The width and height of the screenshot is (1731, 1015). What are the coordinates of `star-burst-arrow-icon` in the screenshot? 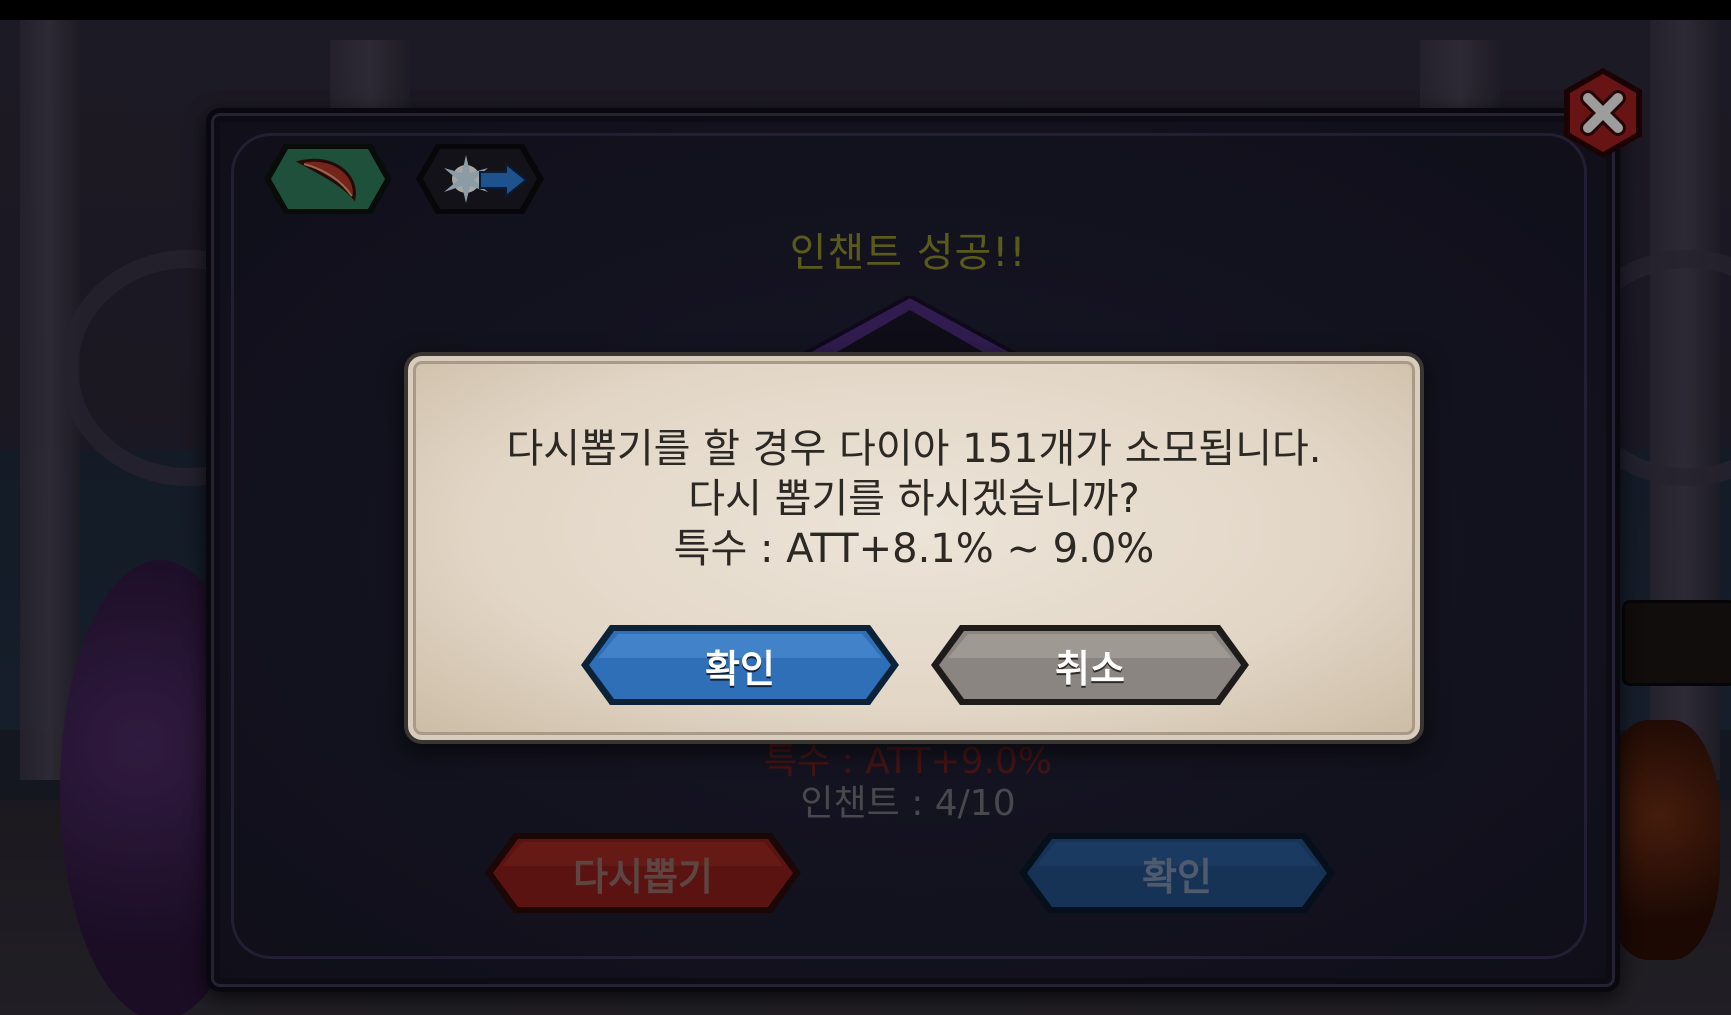 It's located at (480, 179).